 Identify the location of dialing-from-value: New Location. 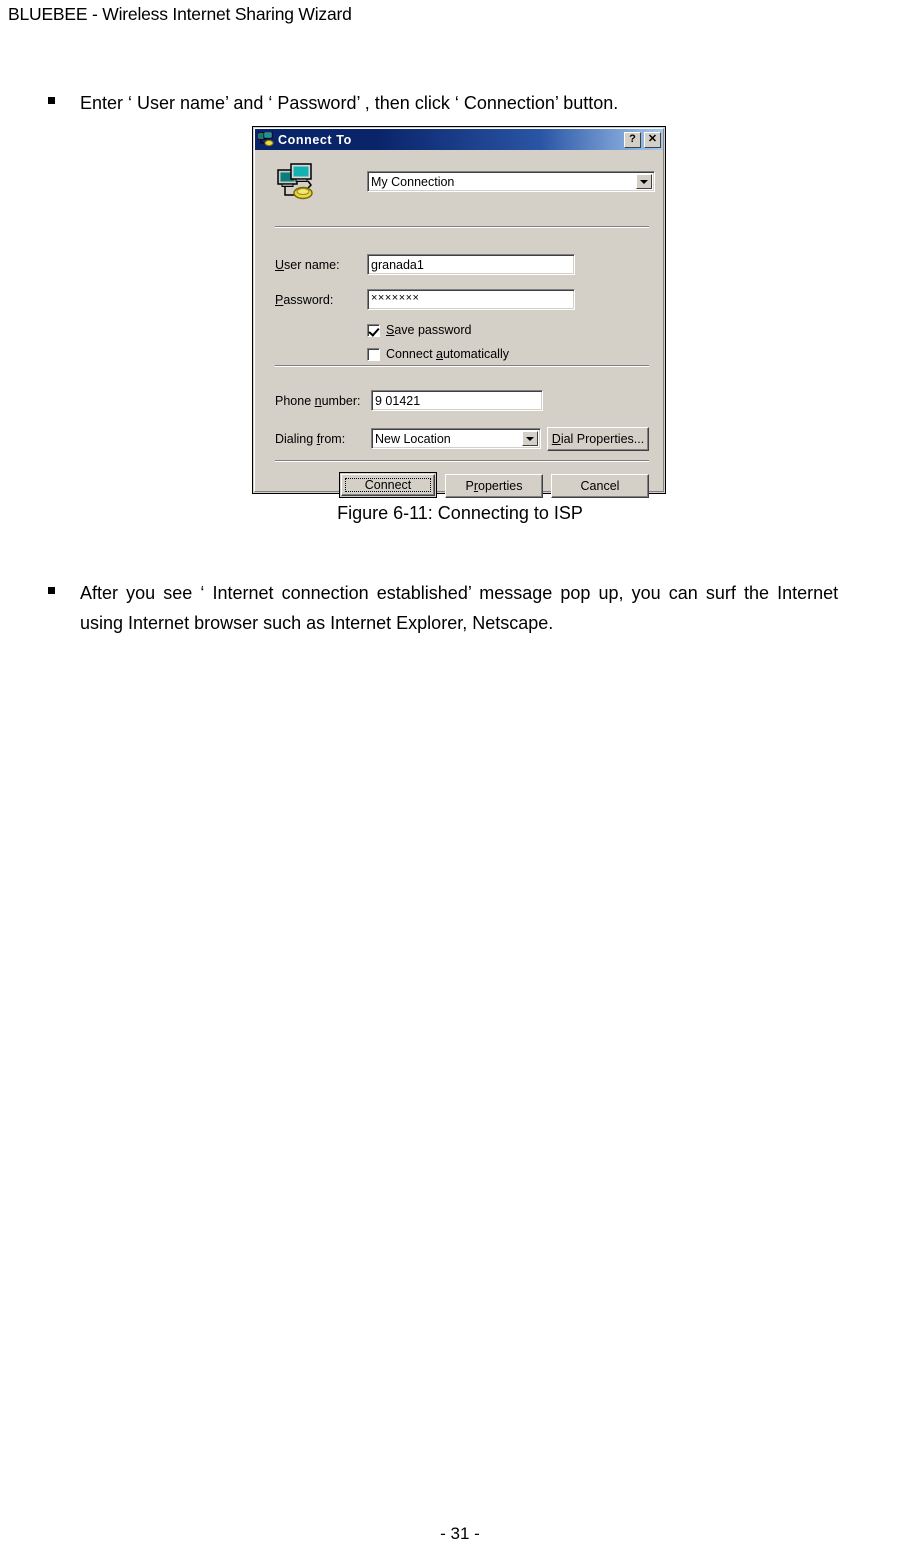
(413, 438).